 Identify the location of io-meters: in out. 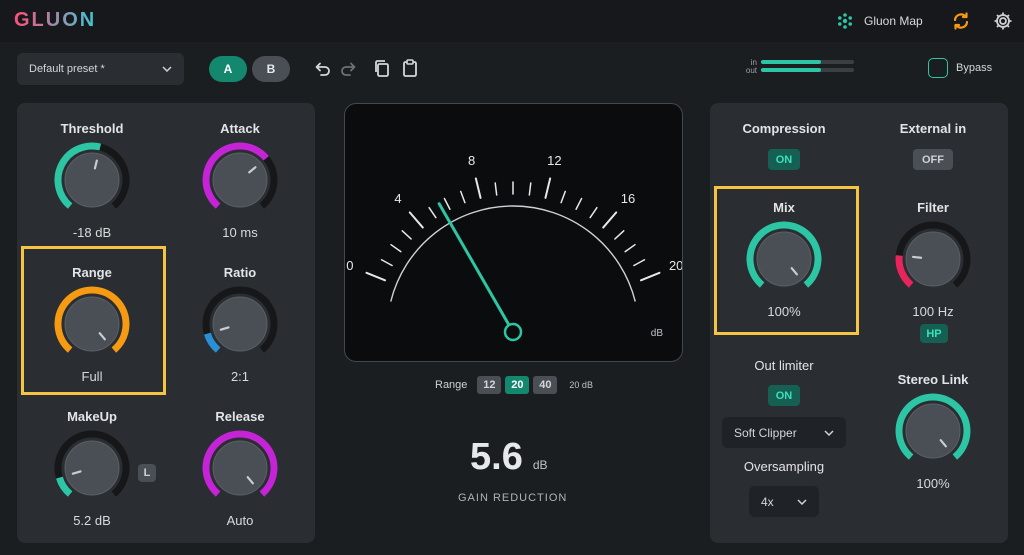
(799, 66).